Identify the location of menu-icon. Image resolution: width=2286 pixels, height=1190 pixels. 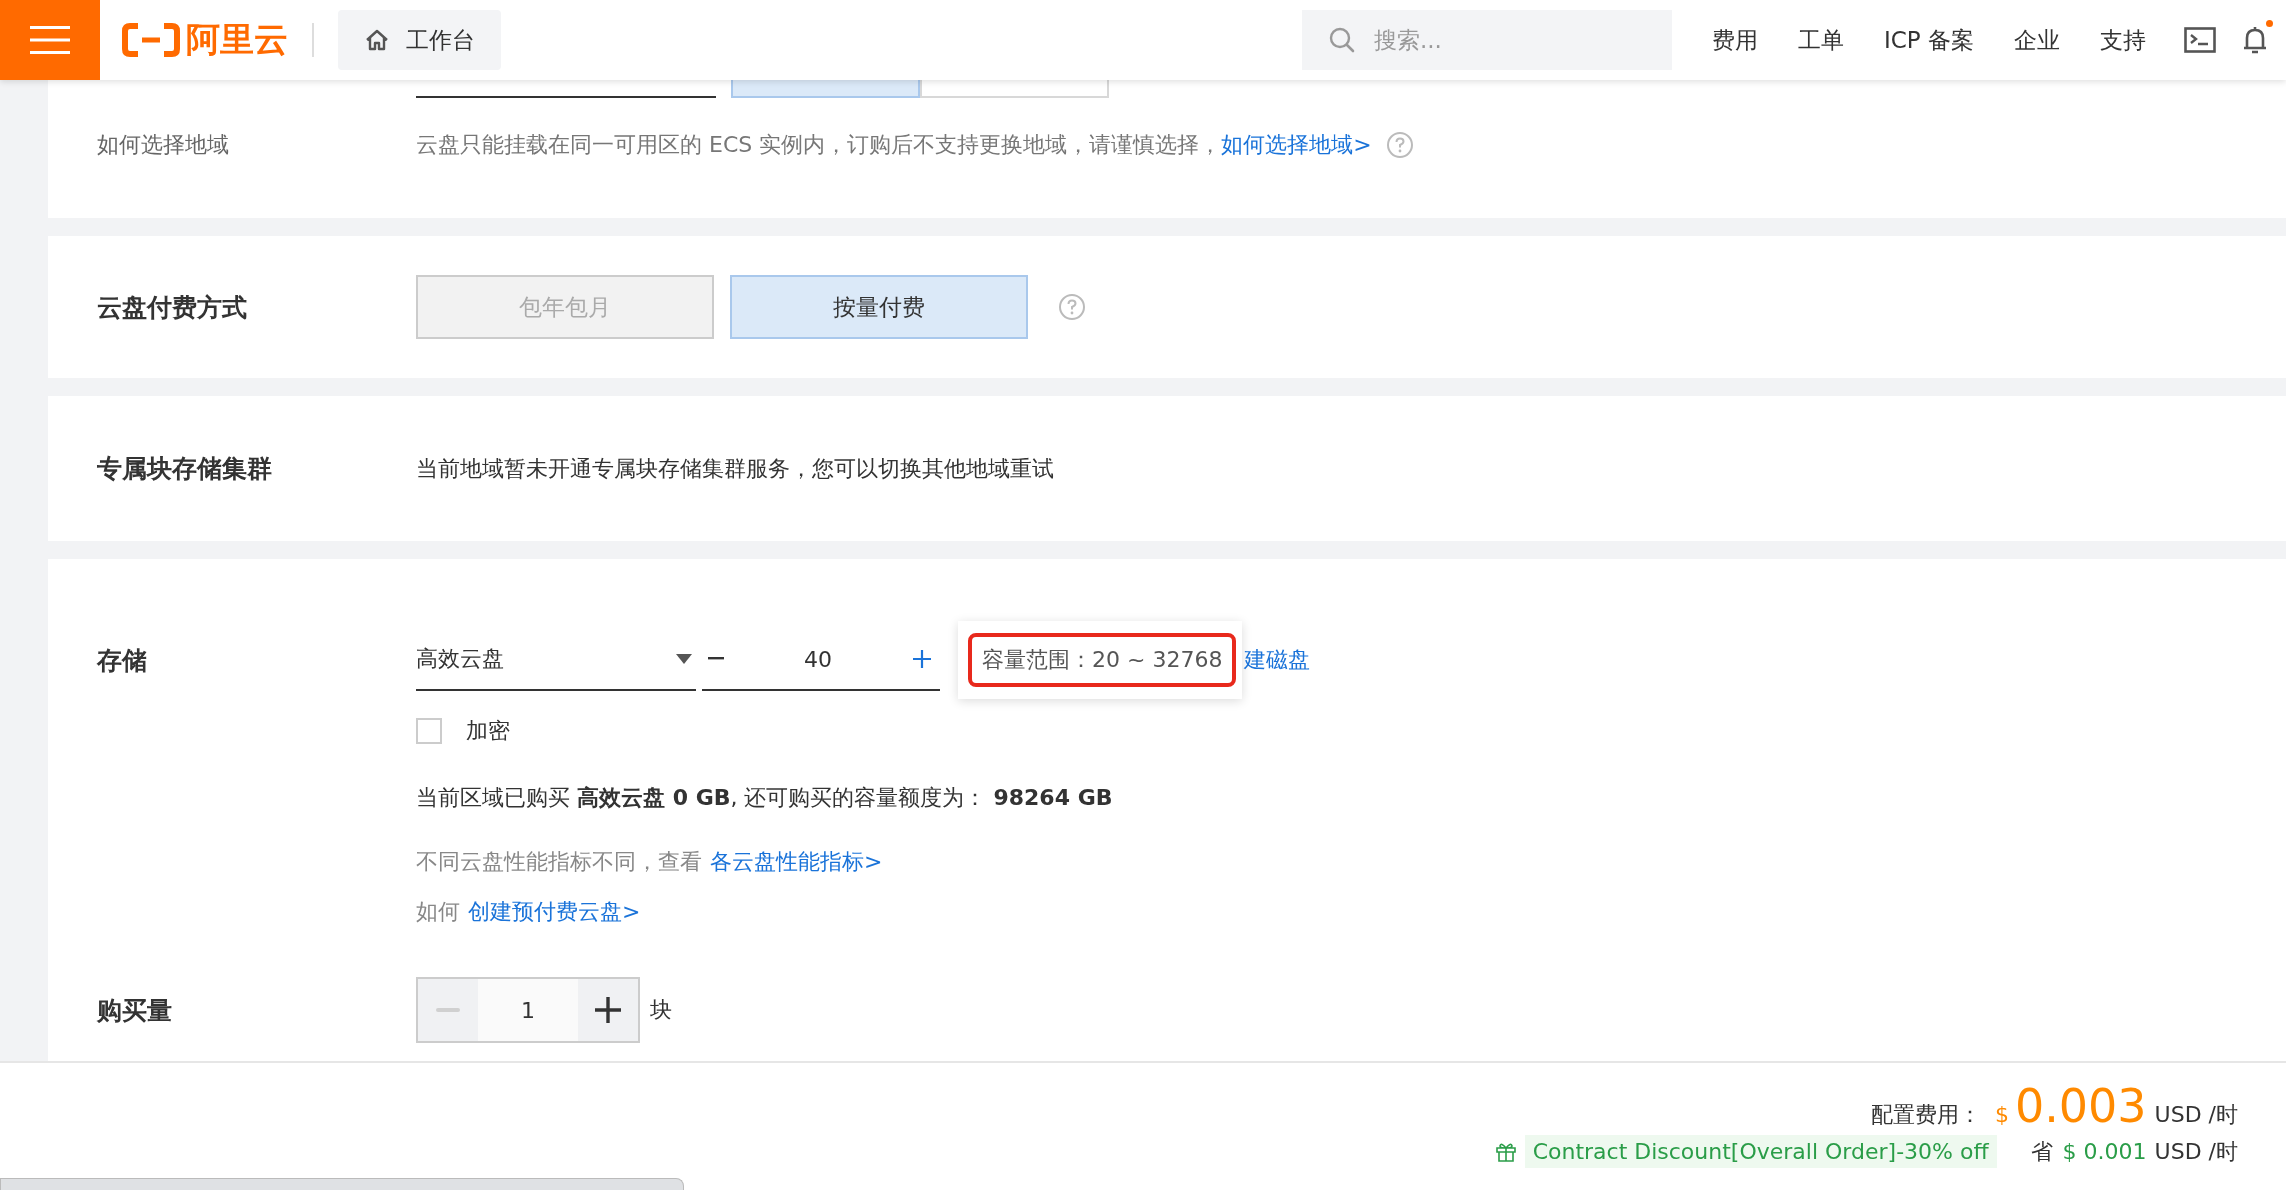
(50, 40).